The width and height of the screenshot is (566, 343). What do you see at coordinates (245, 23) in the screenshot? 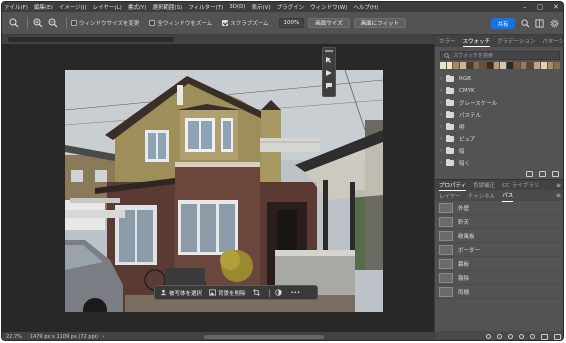
I see `scrubby-zoom-checkbox: スクラブズーム` at bounding box center [245, 23].